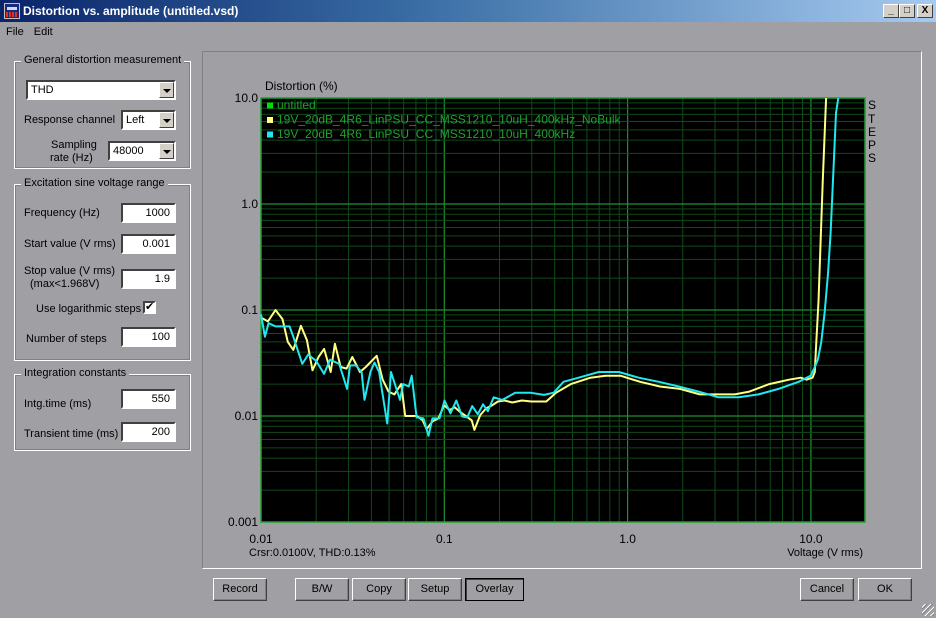 The image size is (936, 618). I want to click on legend-entry: untitled, so click(296, 105).